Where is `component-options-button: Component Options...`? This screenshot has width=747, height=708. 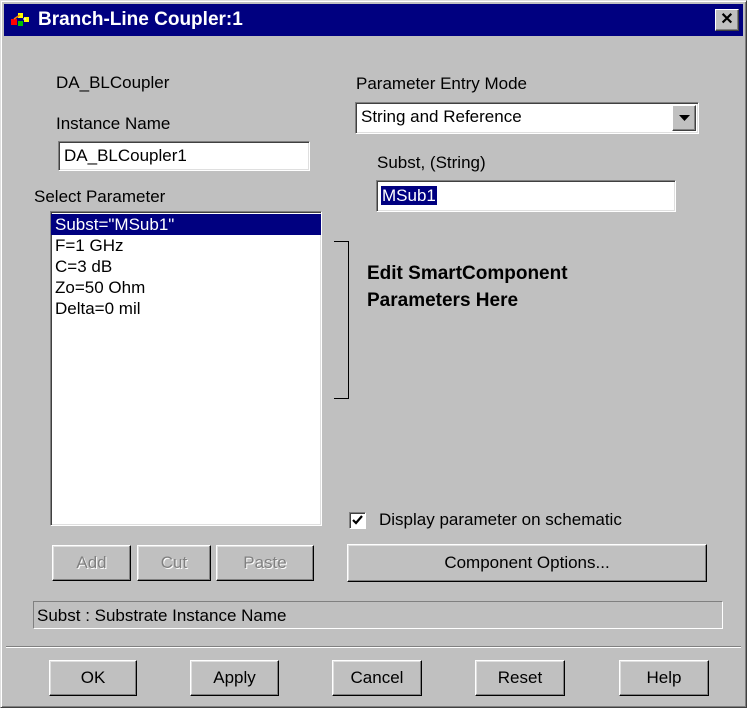
component-options-button: Component Options... is located at coordinates (527, 563).